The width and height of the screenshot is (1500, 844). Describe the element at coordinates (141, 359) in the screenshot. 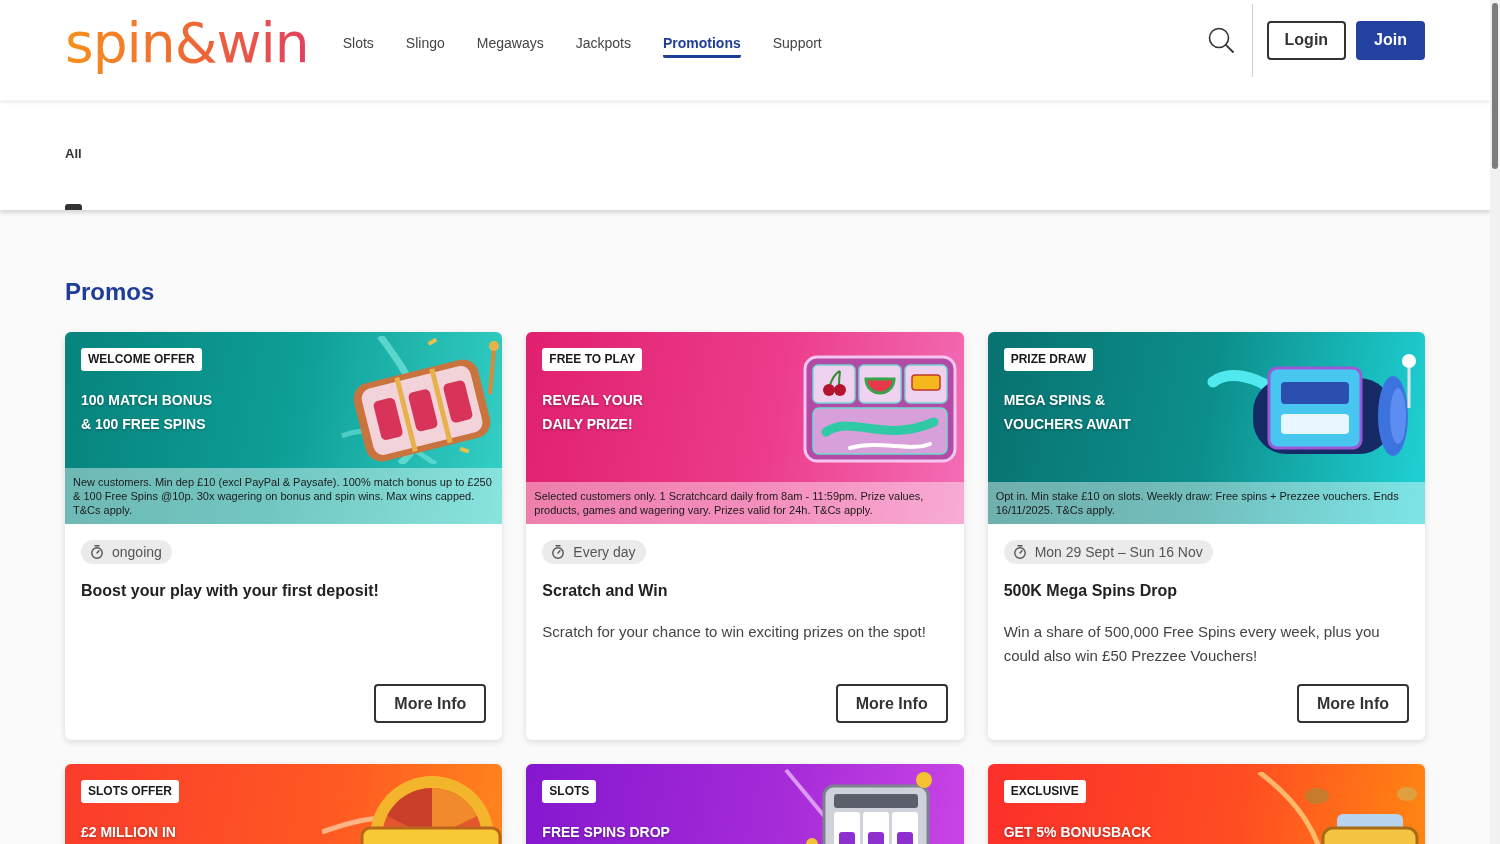

I see `promo-tag: WELCOME OFFER` at that location.